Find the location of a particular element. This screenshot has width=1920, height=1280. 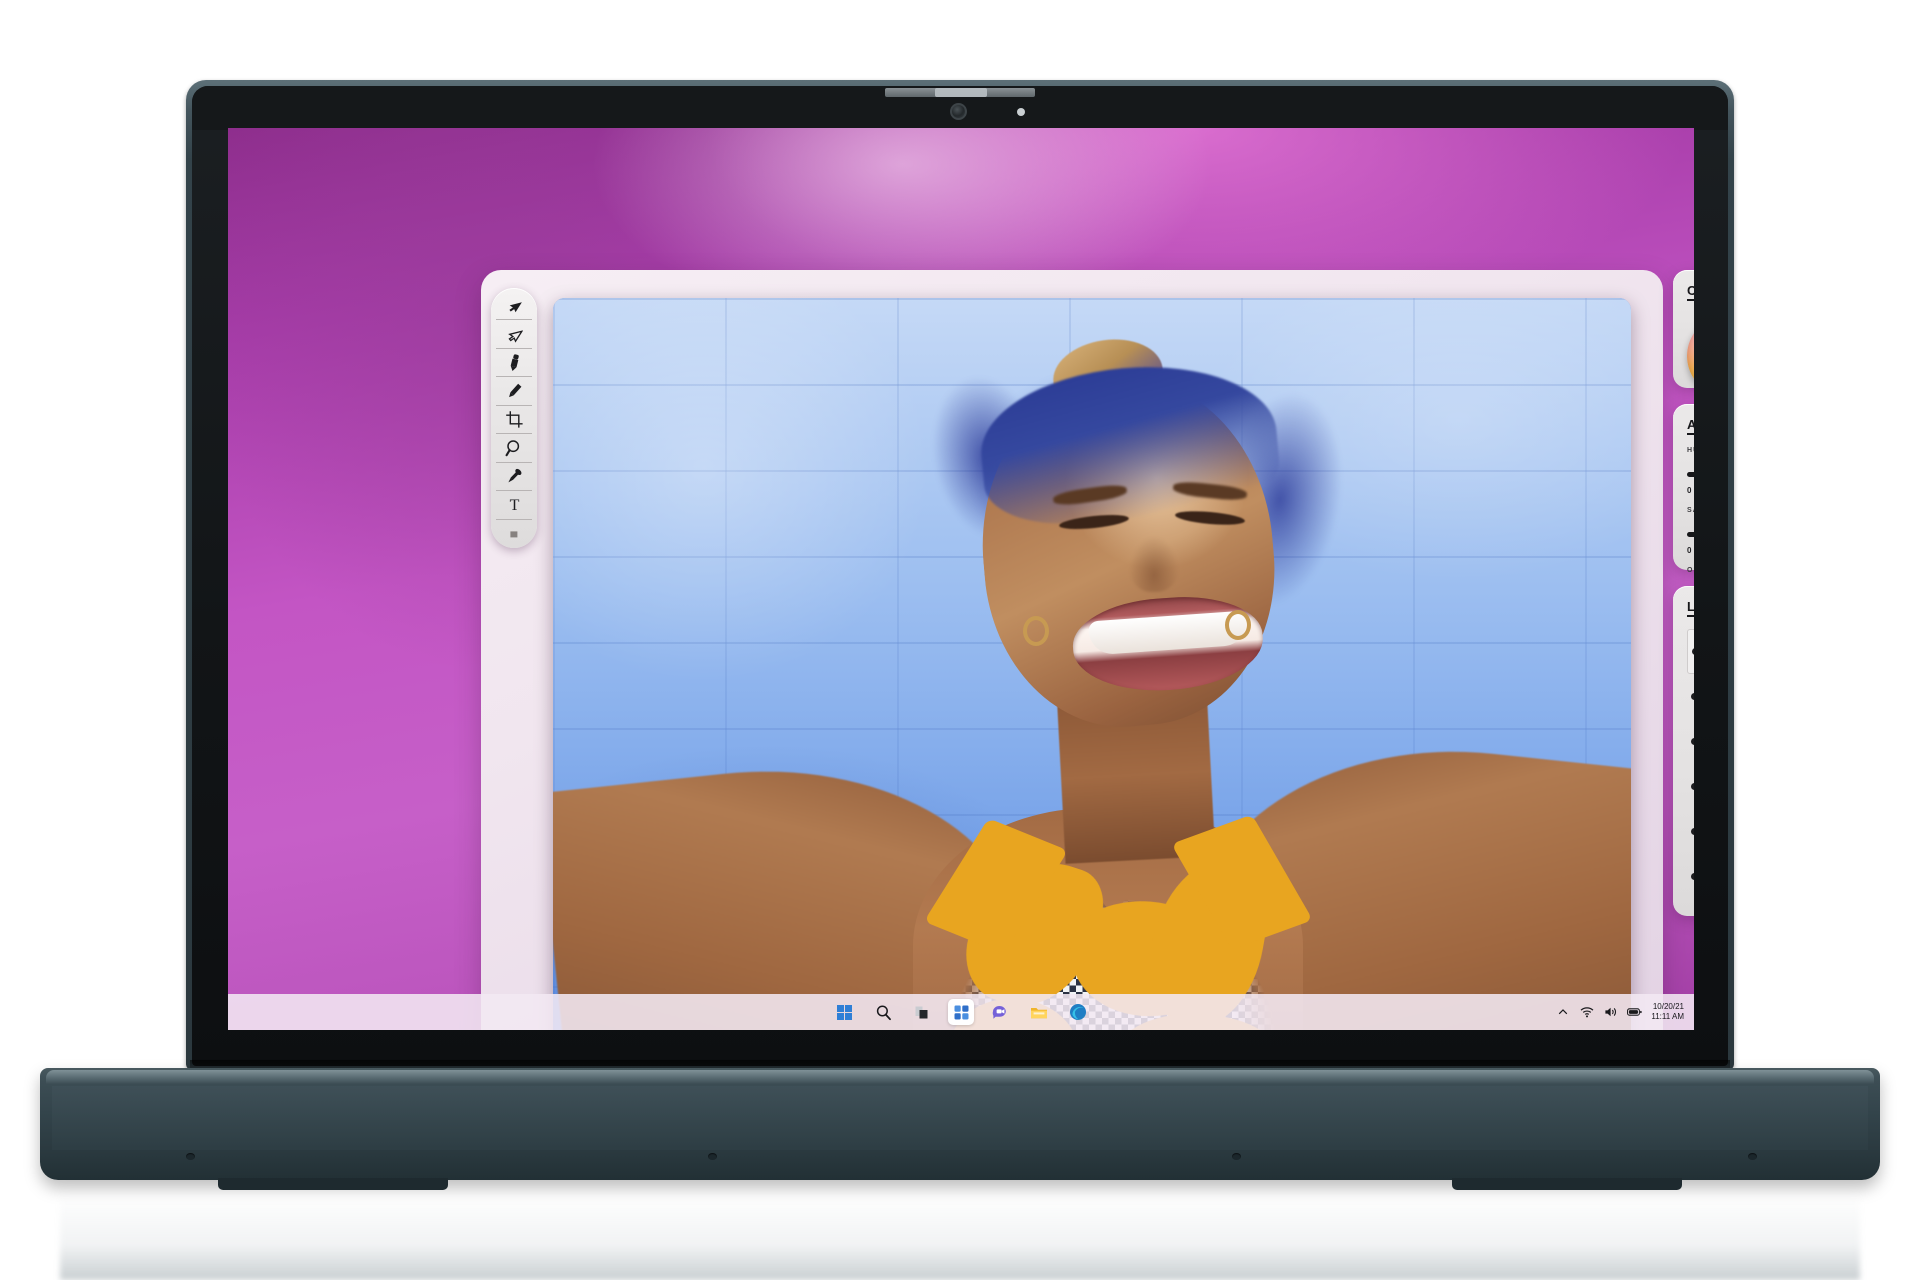

network-status is located at coordinates (1586, 1012).